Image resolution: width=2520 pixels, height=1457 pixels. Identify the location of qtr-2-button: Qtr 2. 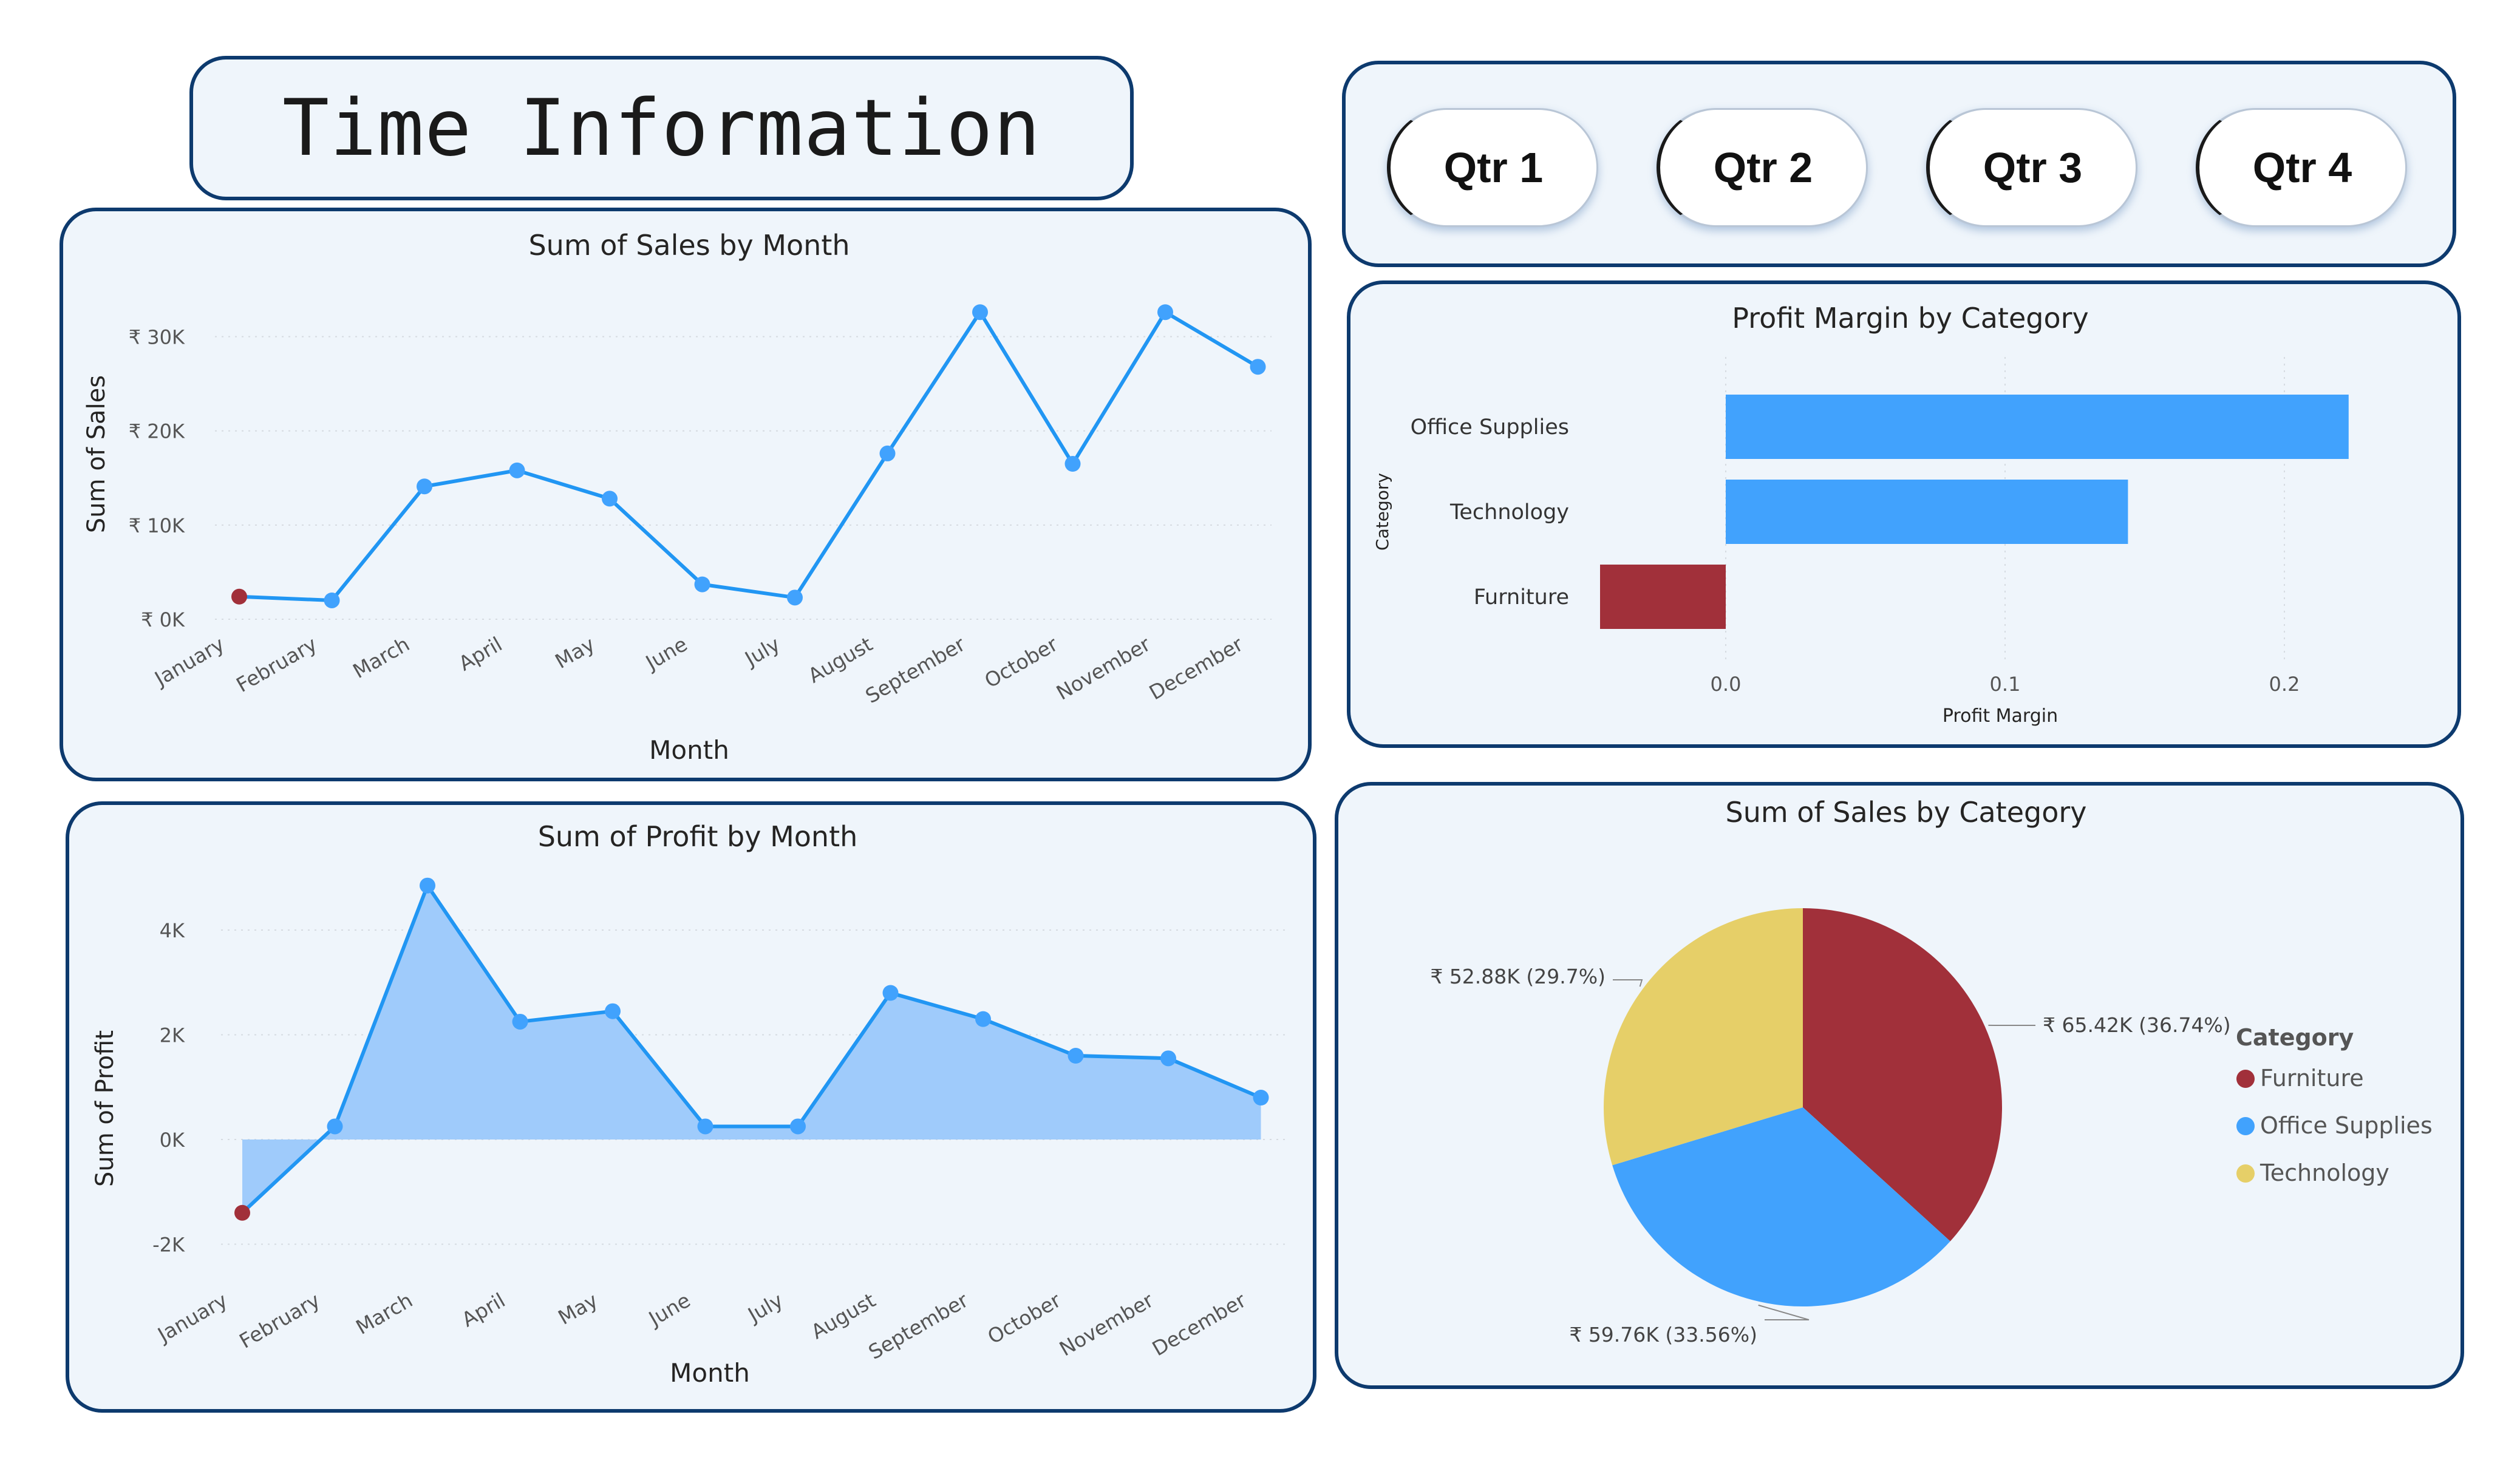
(1762, 167).